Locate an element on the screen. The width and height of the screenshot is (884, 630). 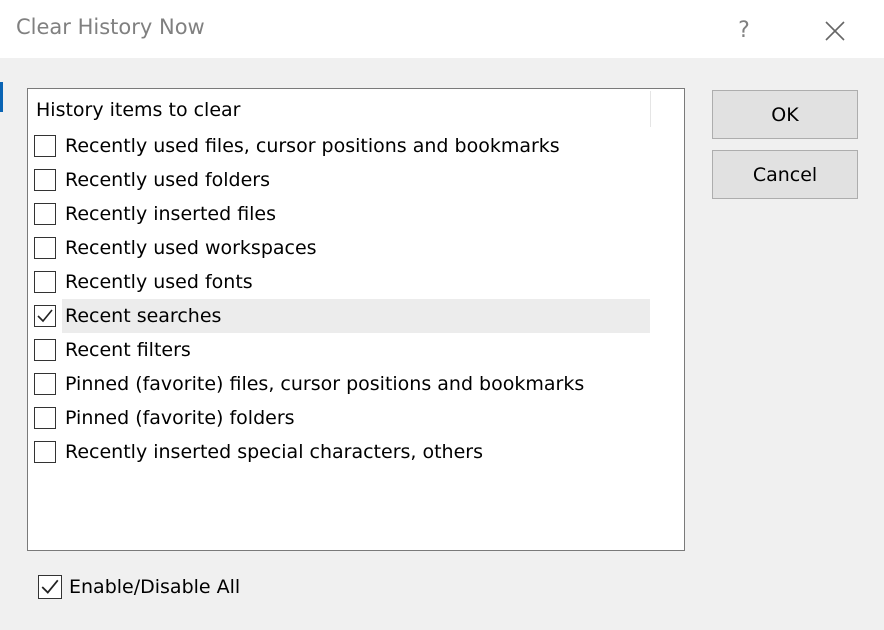
help-button: ? is located at coordinates (744, 30).